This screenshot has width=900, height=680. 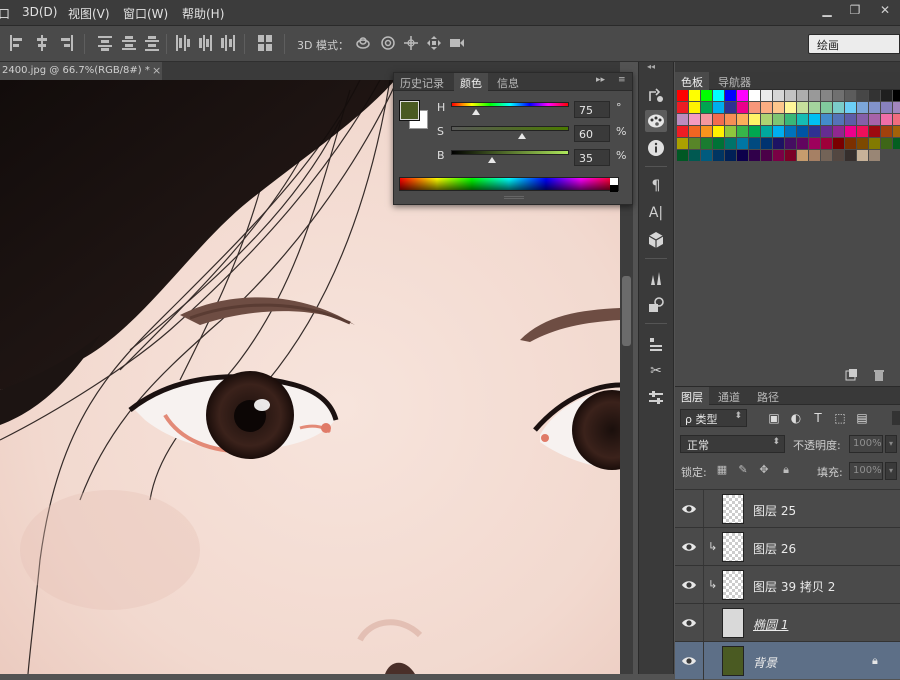 I want to click on history-brush-icon, so click(x=656, y=95).